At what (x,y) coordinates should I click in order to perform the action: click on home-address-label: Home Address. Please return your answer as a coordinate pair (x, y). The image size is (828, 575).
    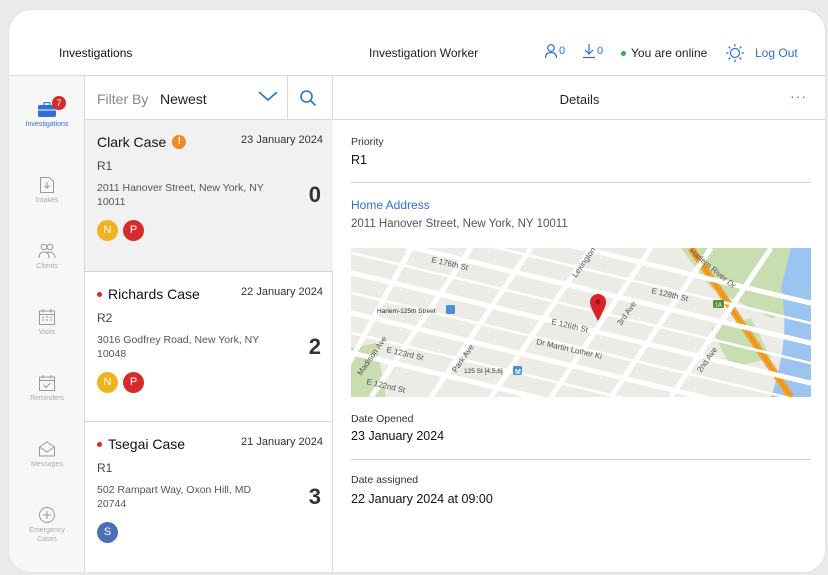
    Looking at the image, I should click on (390, 205).